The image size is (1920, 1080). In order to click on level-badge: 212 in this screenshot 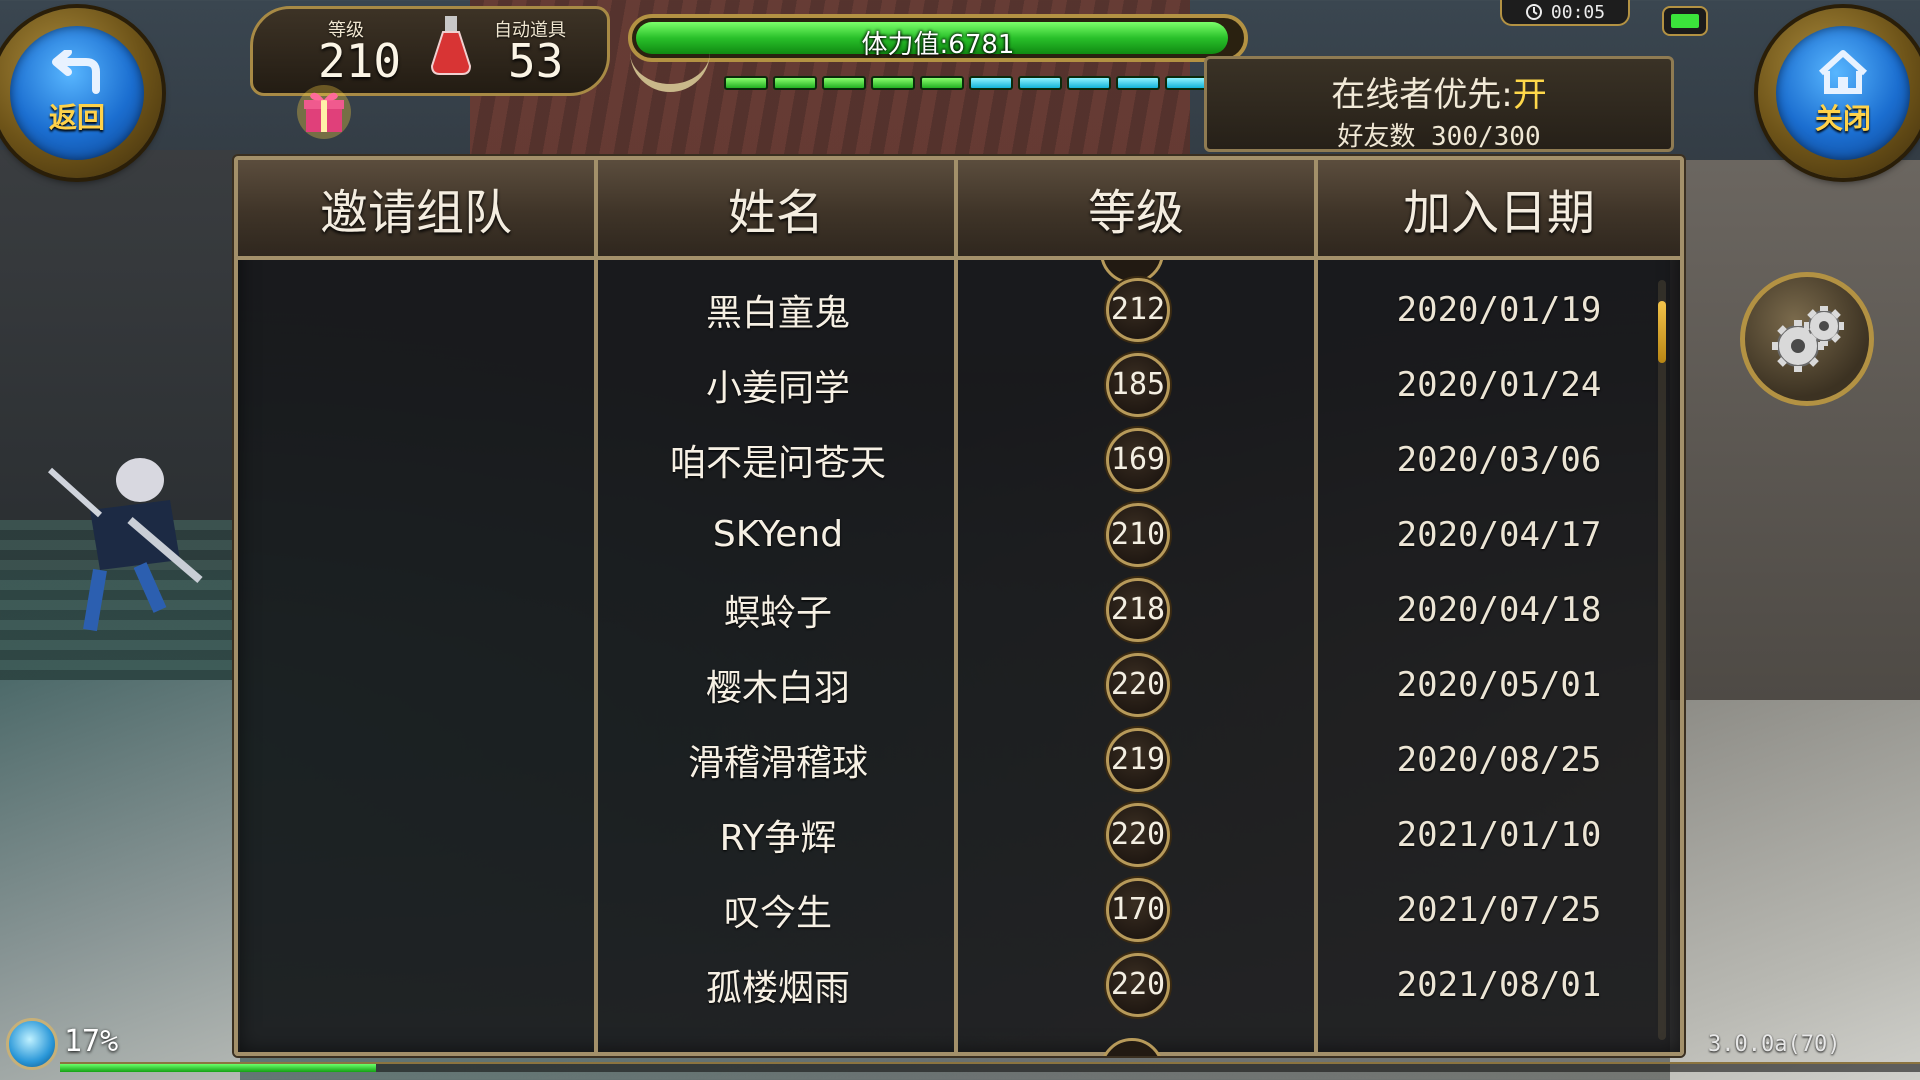, I will do `click(1138, 309)`.